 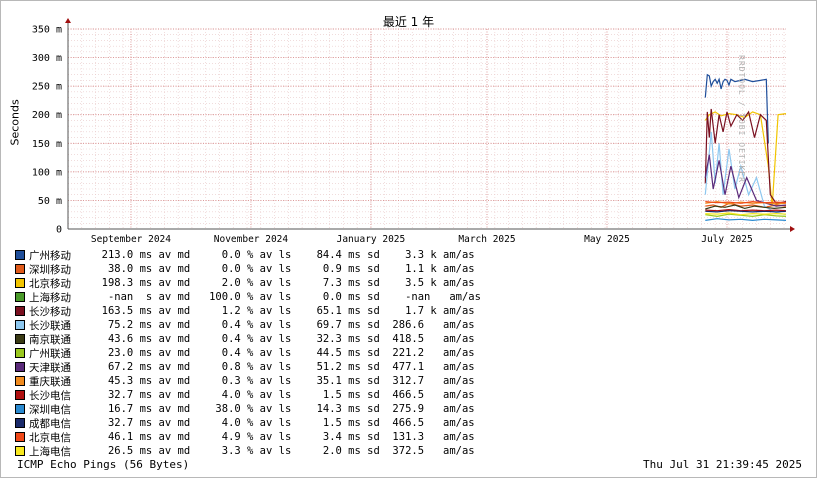 I want to click on y-tick-label: 0, so click(x=59, y=230).